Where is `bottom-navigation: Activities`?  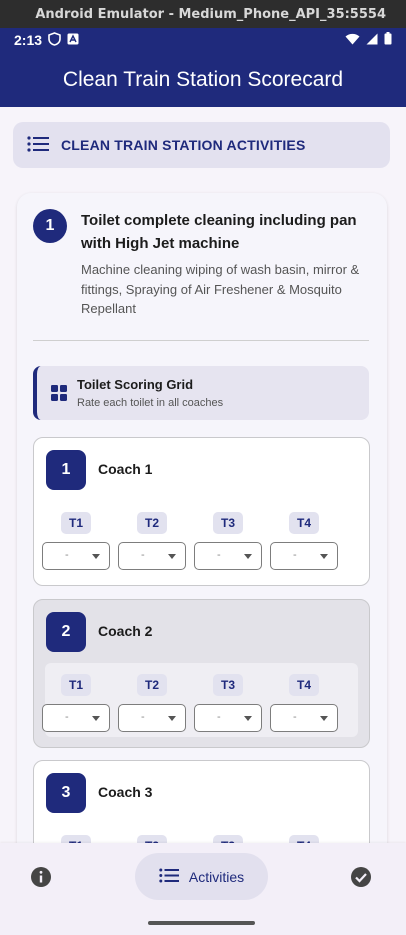 bottom-navigation: Activities is located at coordinates (203, 889).